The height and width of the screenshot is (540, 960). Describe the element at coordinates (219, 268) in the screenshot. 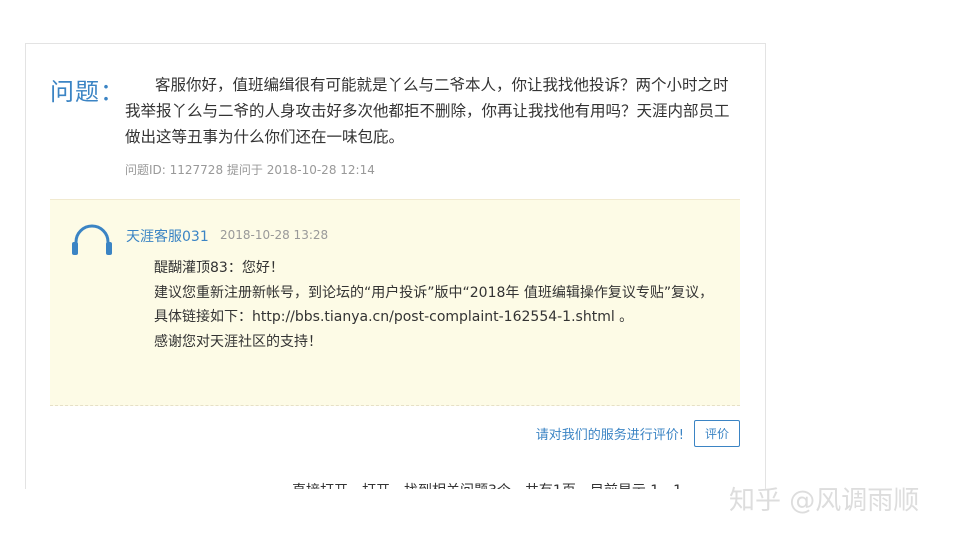

I see `answer-line: 醍醐灌顶83：您好！` at that location.